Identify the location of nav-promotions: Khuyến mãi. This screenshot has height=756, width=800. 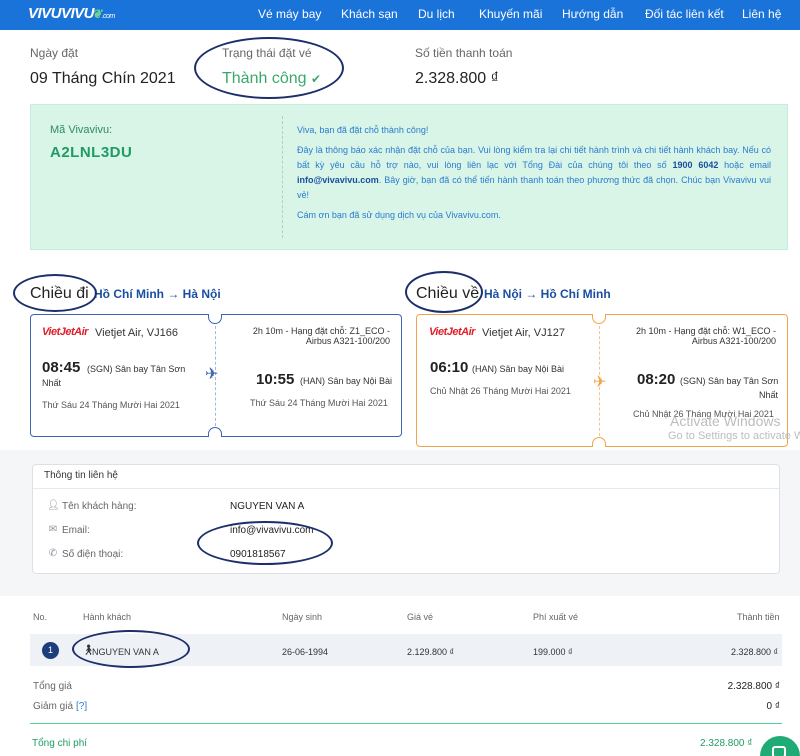
(510, 14).